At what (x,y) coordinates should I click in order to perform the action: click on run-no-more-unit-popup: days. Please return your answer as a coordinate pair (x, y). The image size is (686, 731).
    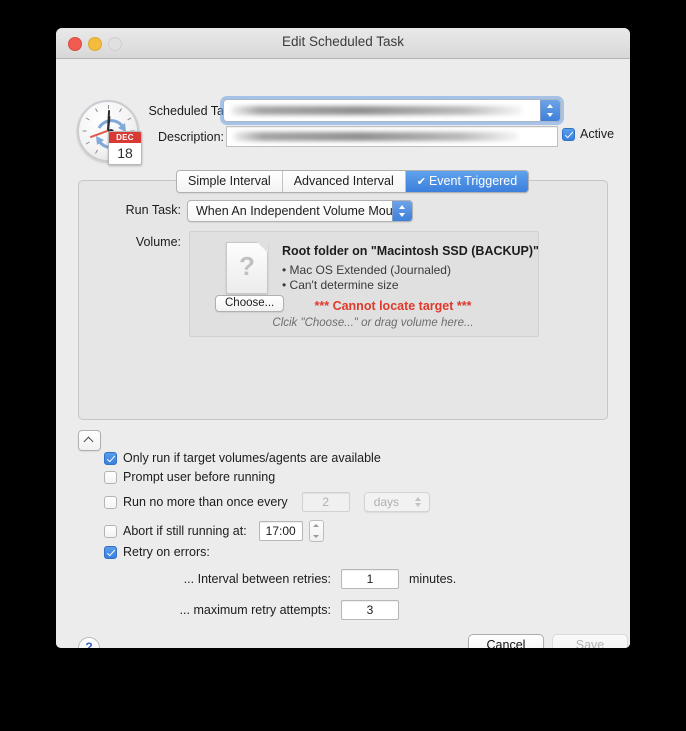
    Looking at the image, I should click on (396, 502).